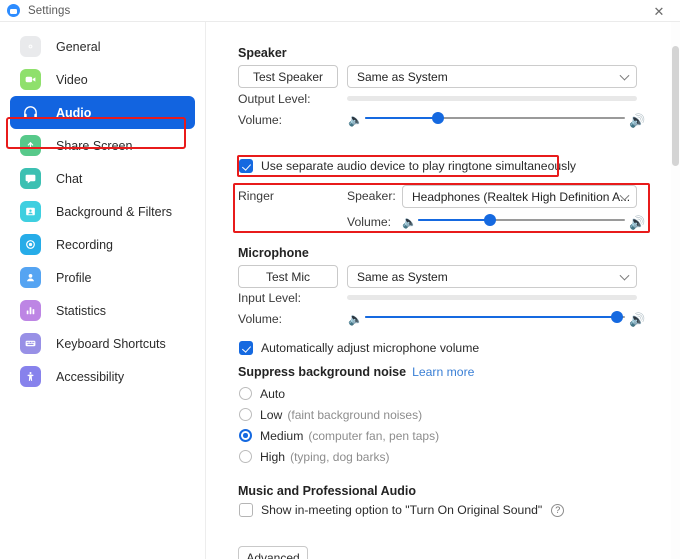 This screenshot has width=680, height=559. Describe the element at coordinates (102, 79) in the screenshot. I see `sidebar-item-video: Video` at that location.